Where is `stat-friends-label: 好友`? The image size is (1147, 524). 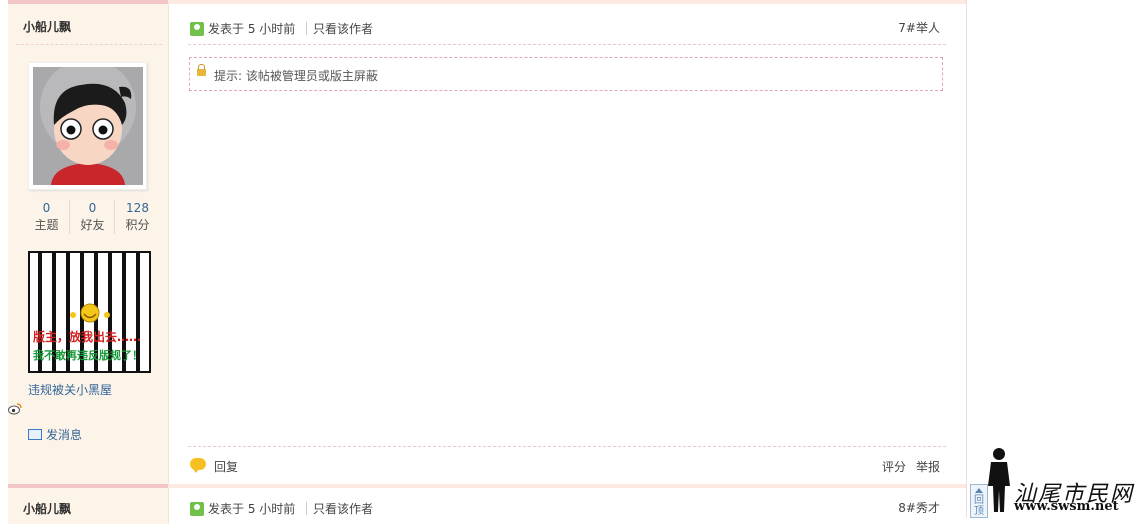 stat-friends-label: 好友 is located at coordinates (92, 225).